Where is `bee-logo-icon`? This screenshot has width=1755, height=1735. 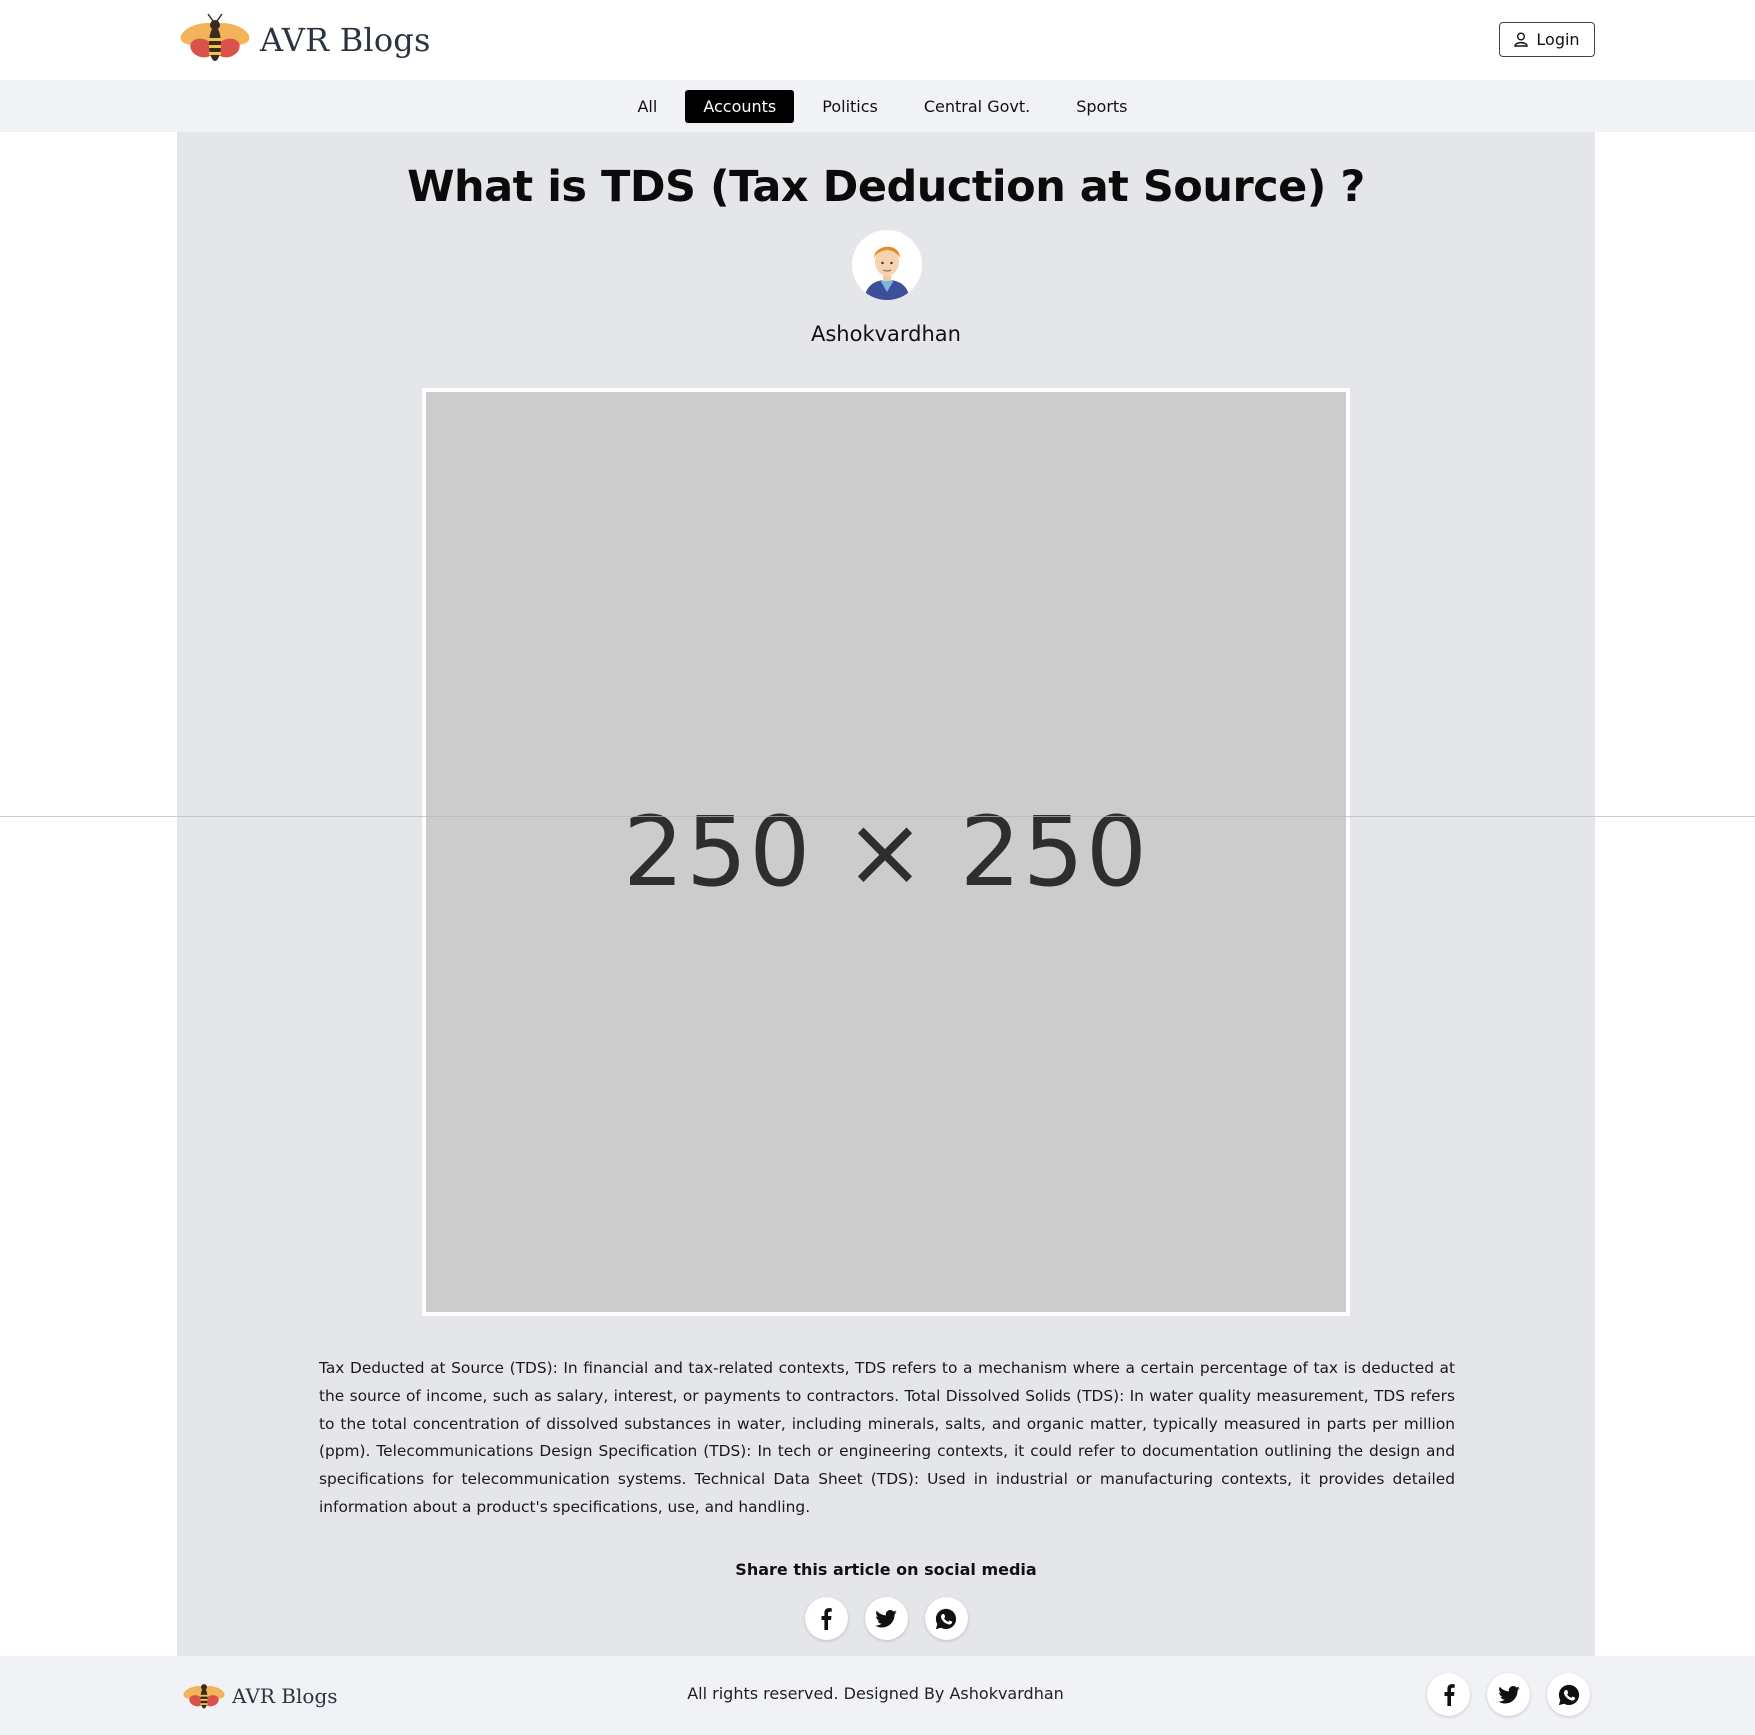
bee-logo-icon is located at coordinates (215, 37).